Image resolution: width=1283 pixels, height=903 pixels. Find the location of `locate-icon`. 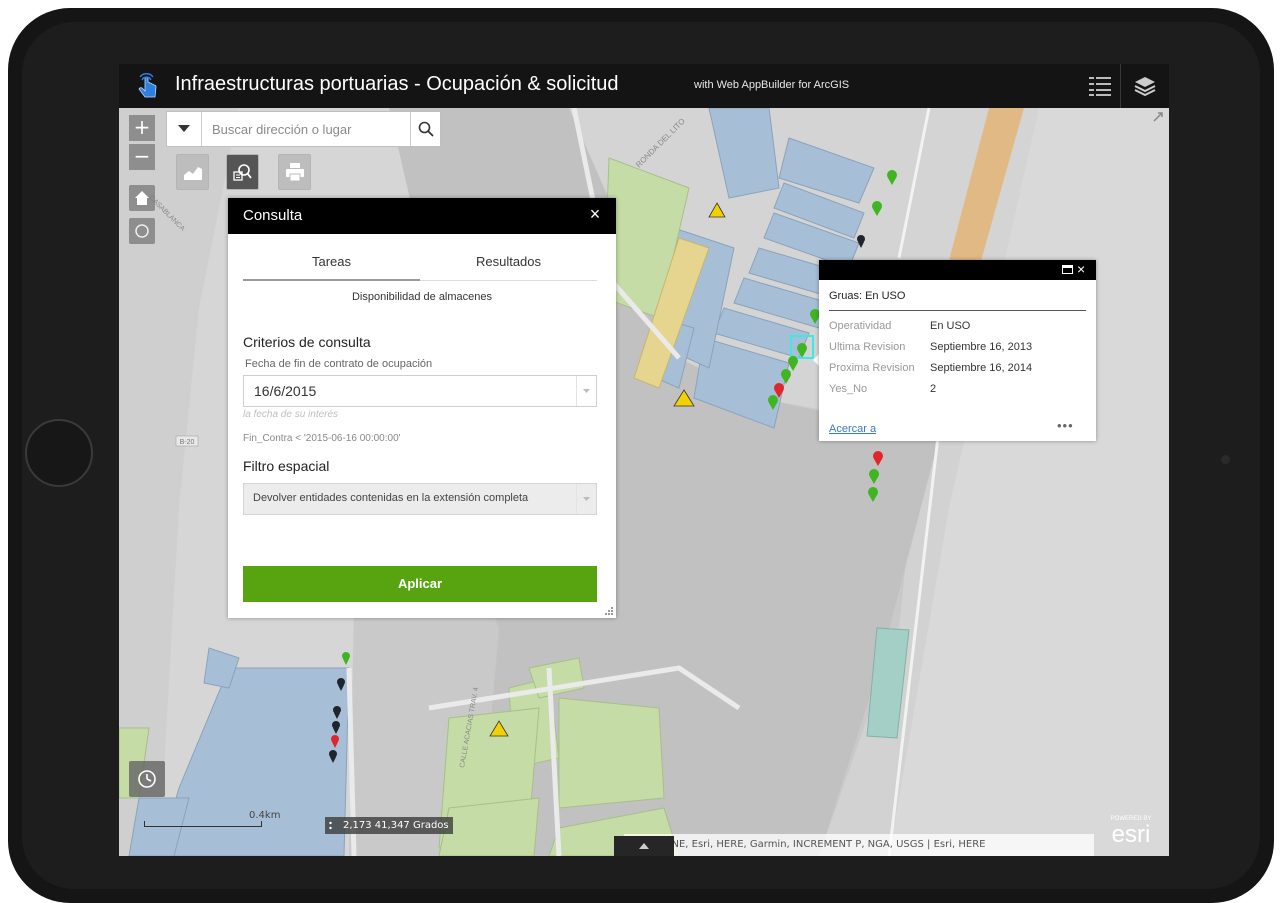

locate-icon is located at coordinates (142, 231).